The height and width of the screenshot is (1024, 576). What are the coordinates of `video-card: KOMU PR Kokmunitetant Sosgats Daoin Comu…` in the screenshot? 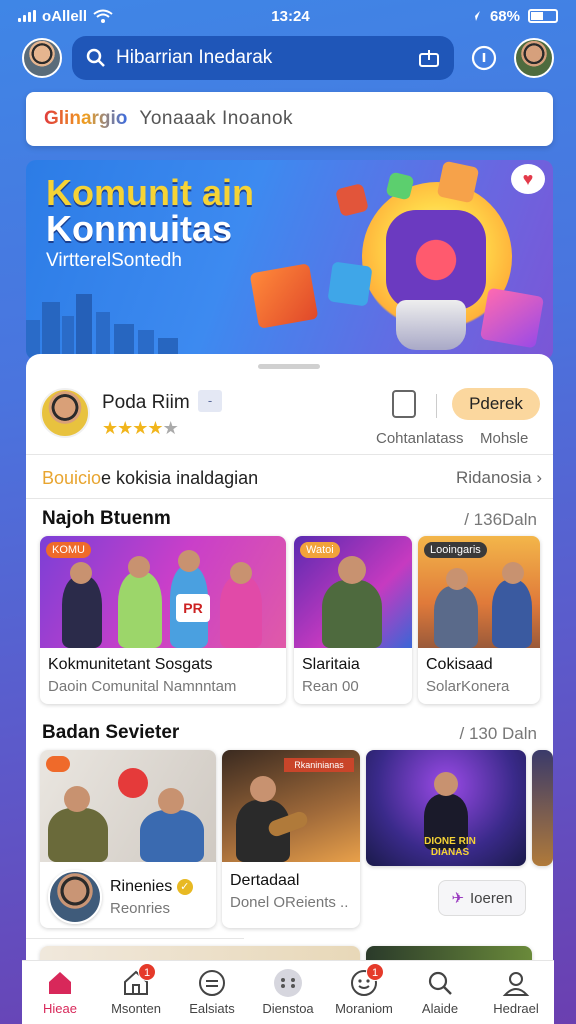 It's located at (163, 620).